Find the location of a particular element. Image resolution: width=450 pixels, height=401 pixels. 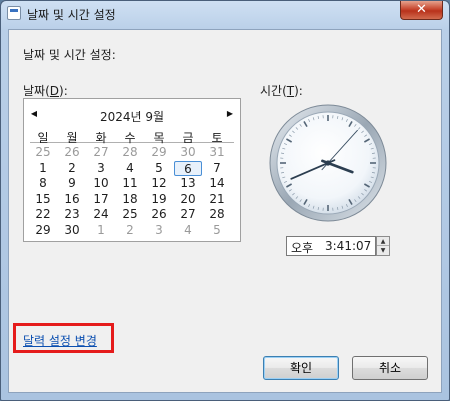

time-input: 오후 3:41:07 is located at coordinates (331, 246).